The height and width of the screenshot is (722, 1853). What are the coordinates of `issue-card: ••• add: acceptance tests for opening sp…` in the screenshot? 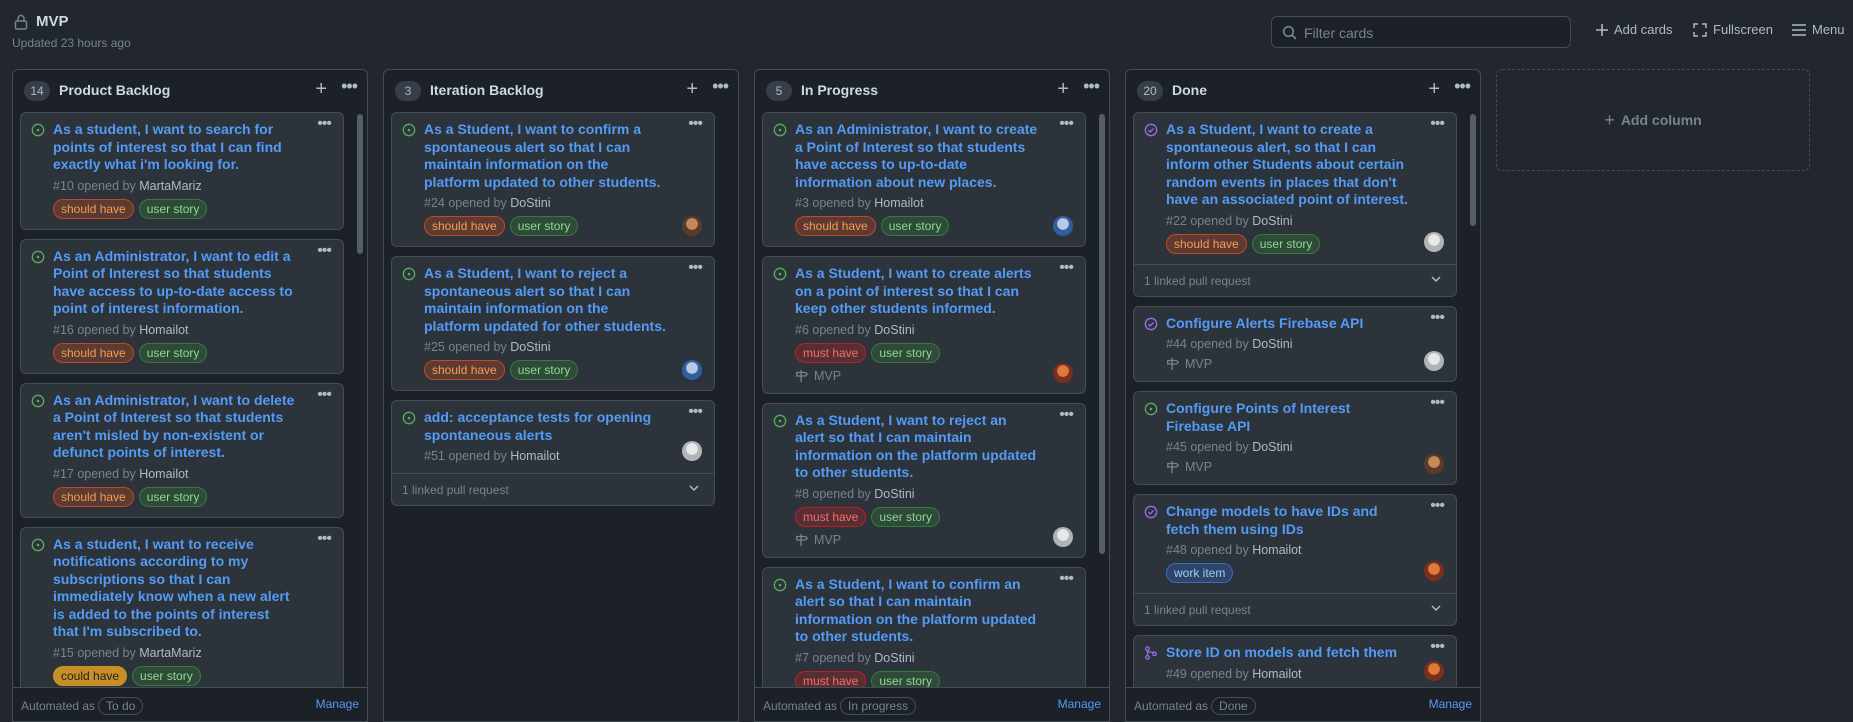 It's located at (553, 453).